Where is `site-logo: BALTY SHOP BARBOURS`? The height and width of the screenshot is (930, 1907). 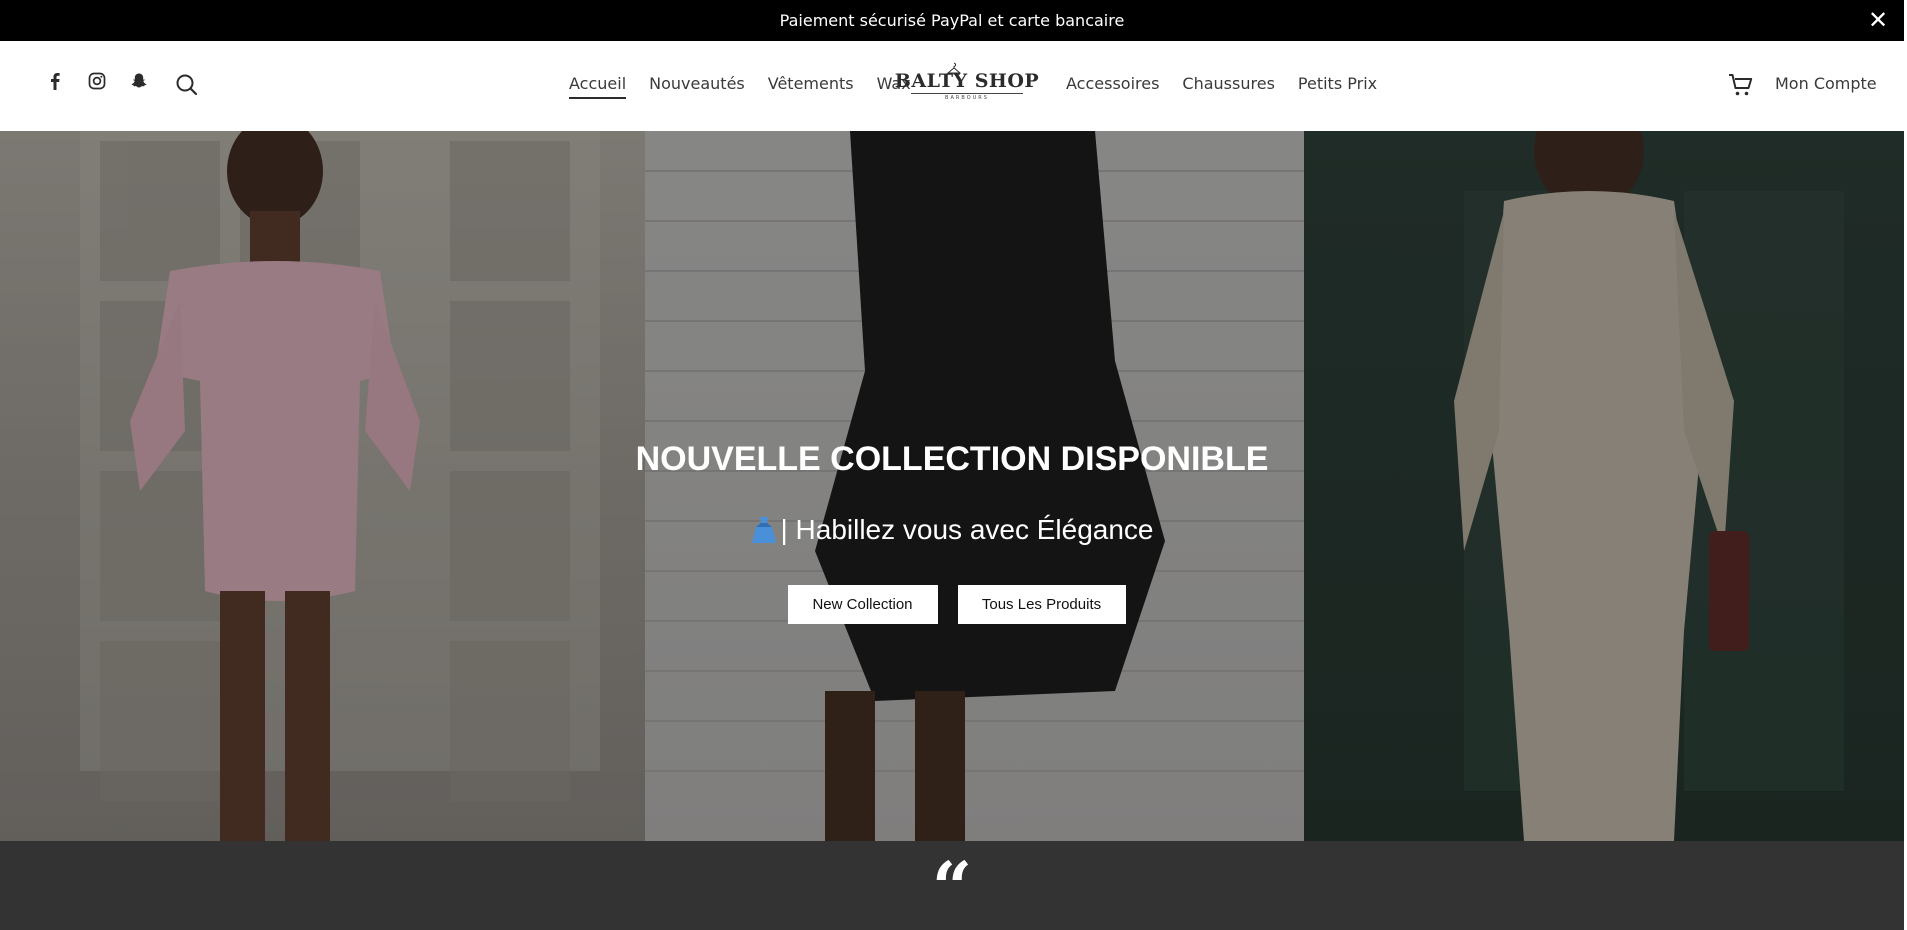
site-logo: BALTY SHOP BARBOURS is located at coordinates (967, 83).